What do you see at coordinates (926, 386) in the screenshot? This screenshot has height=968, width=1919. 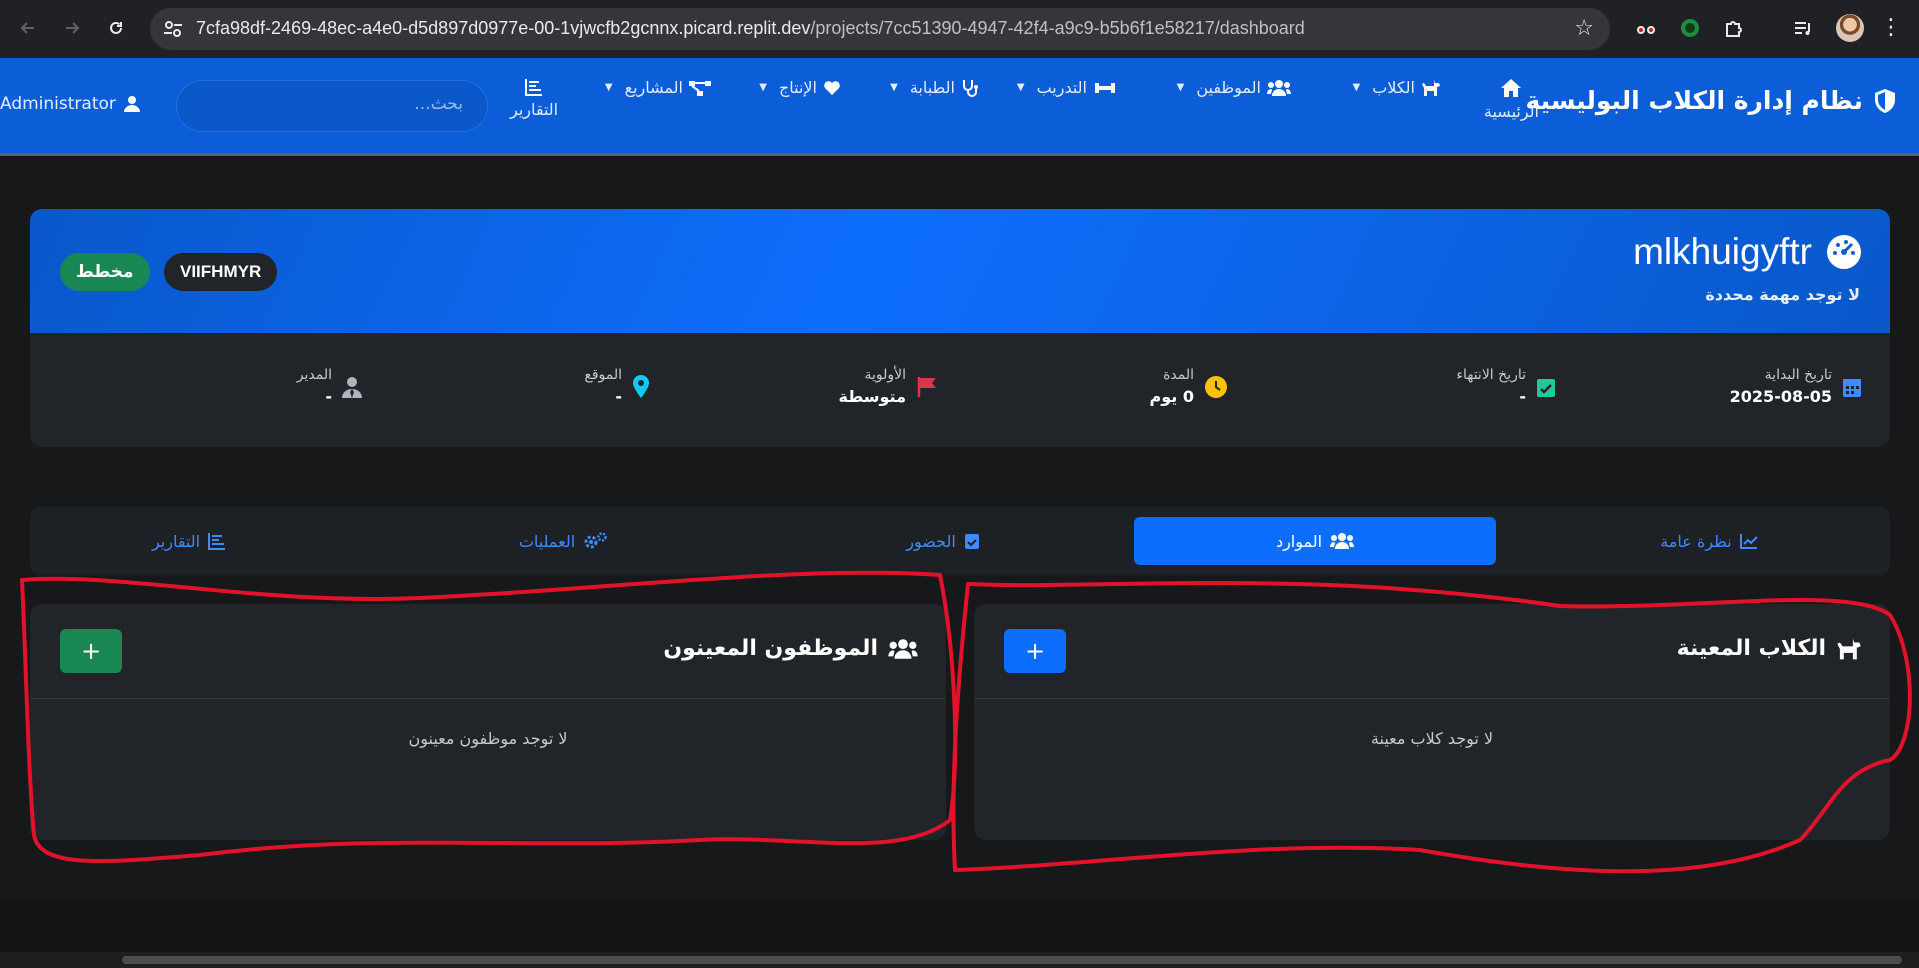 I see `flag-icon` at bounding box center [926, 386].